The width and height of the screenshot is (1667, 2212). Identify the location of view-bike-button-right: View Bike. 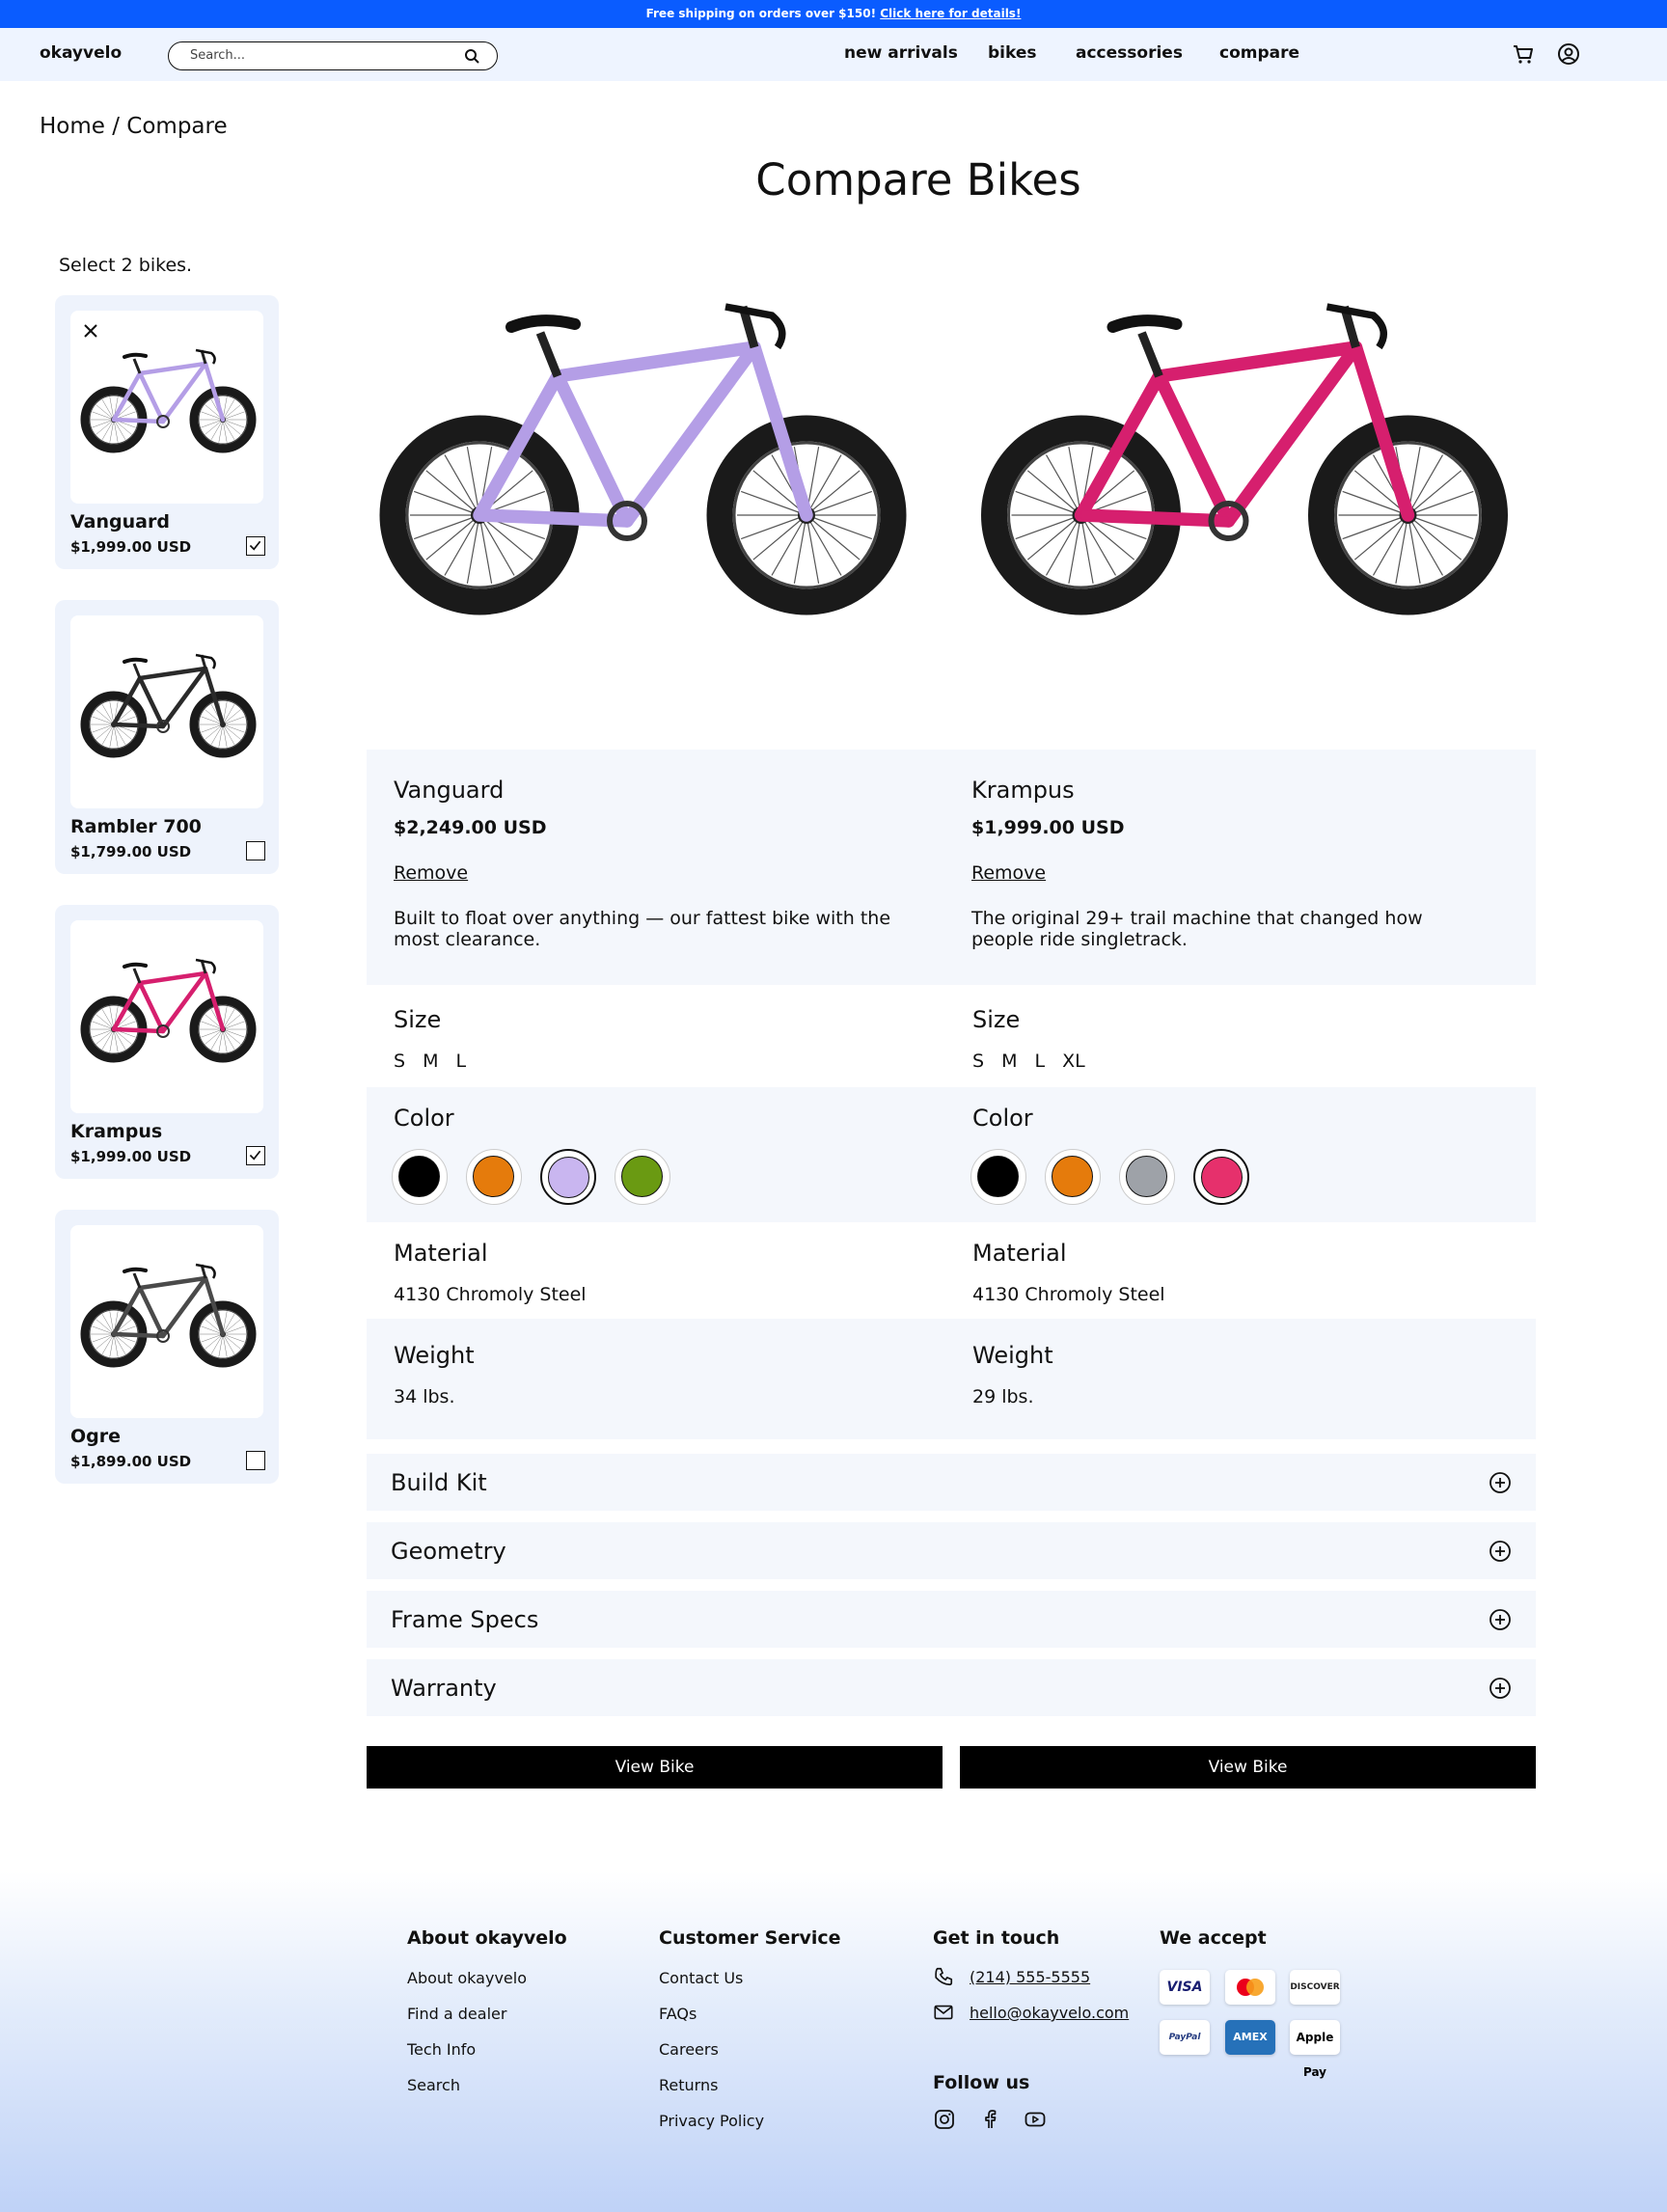
(1248, 1767).